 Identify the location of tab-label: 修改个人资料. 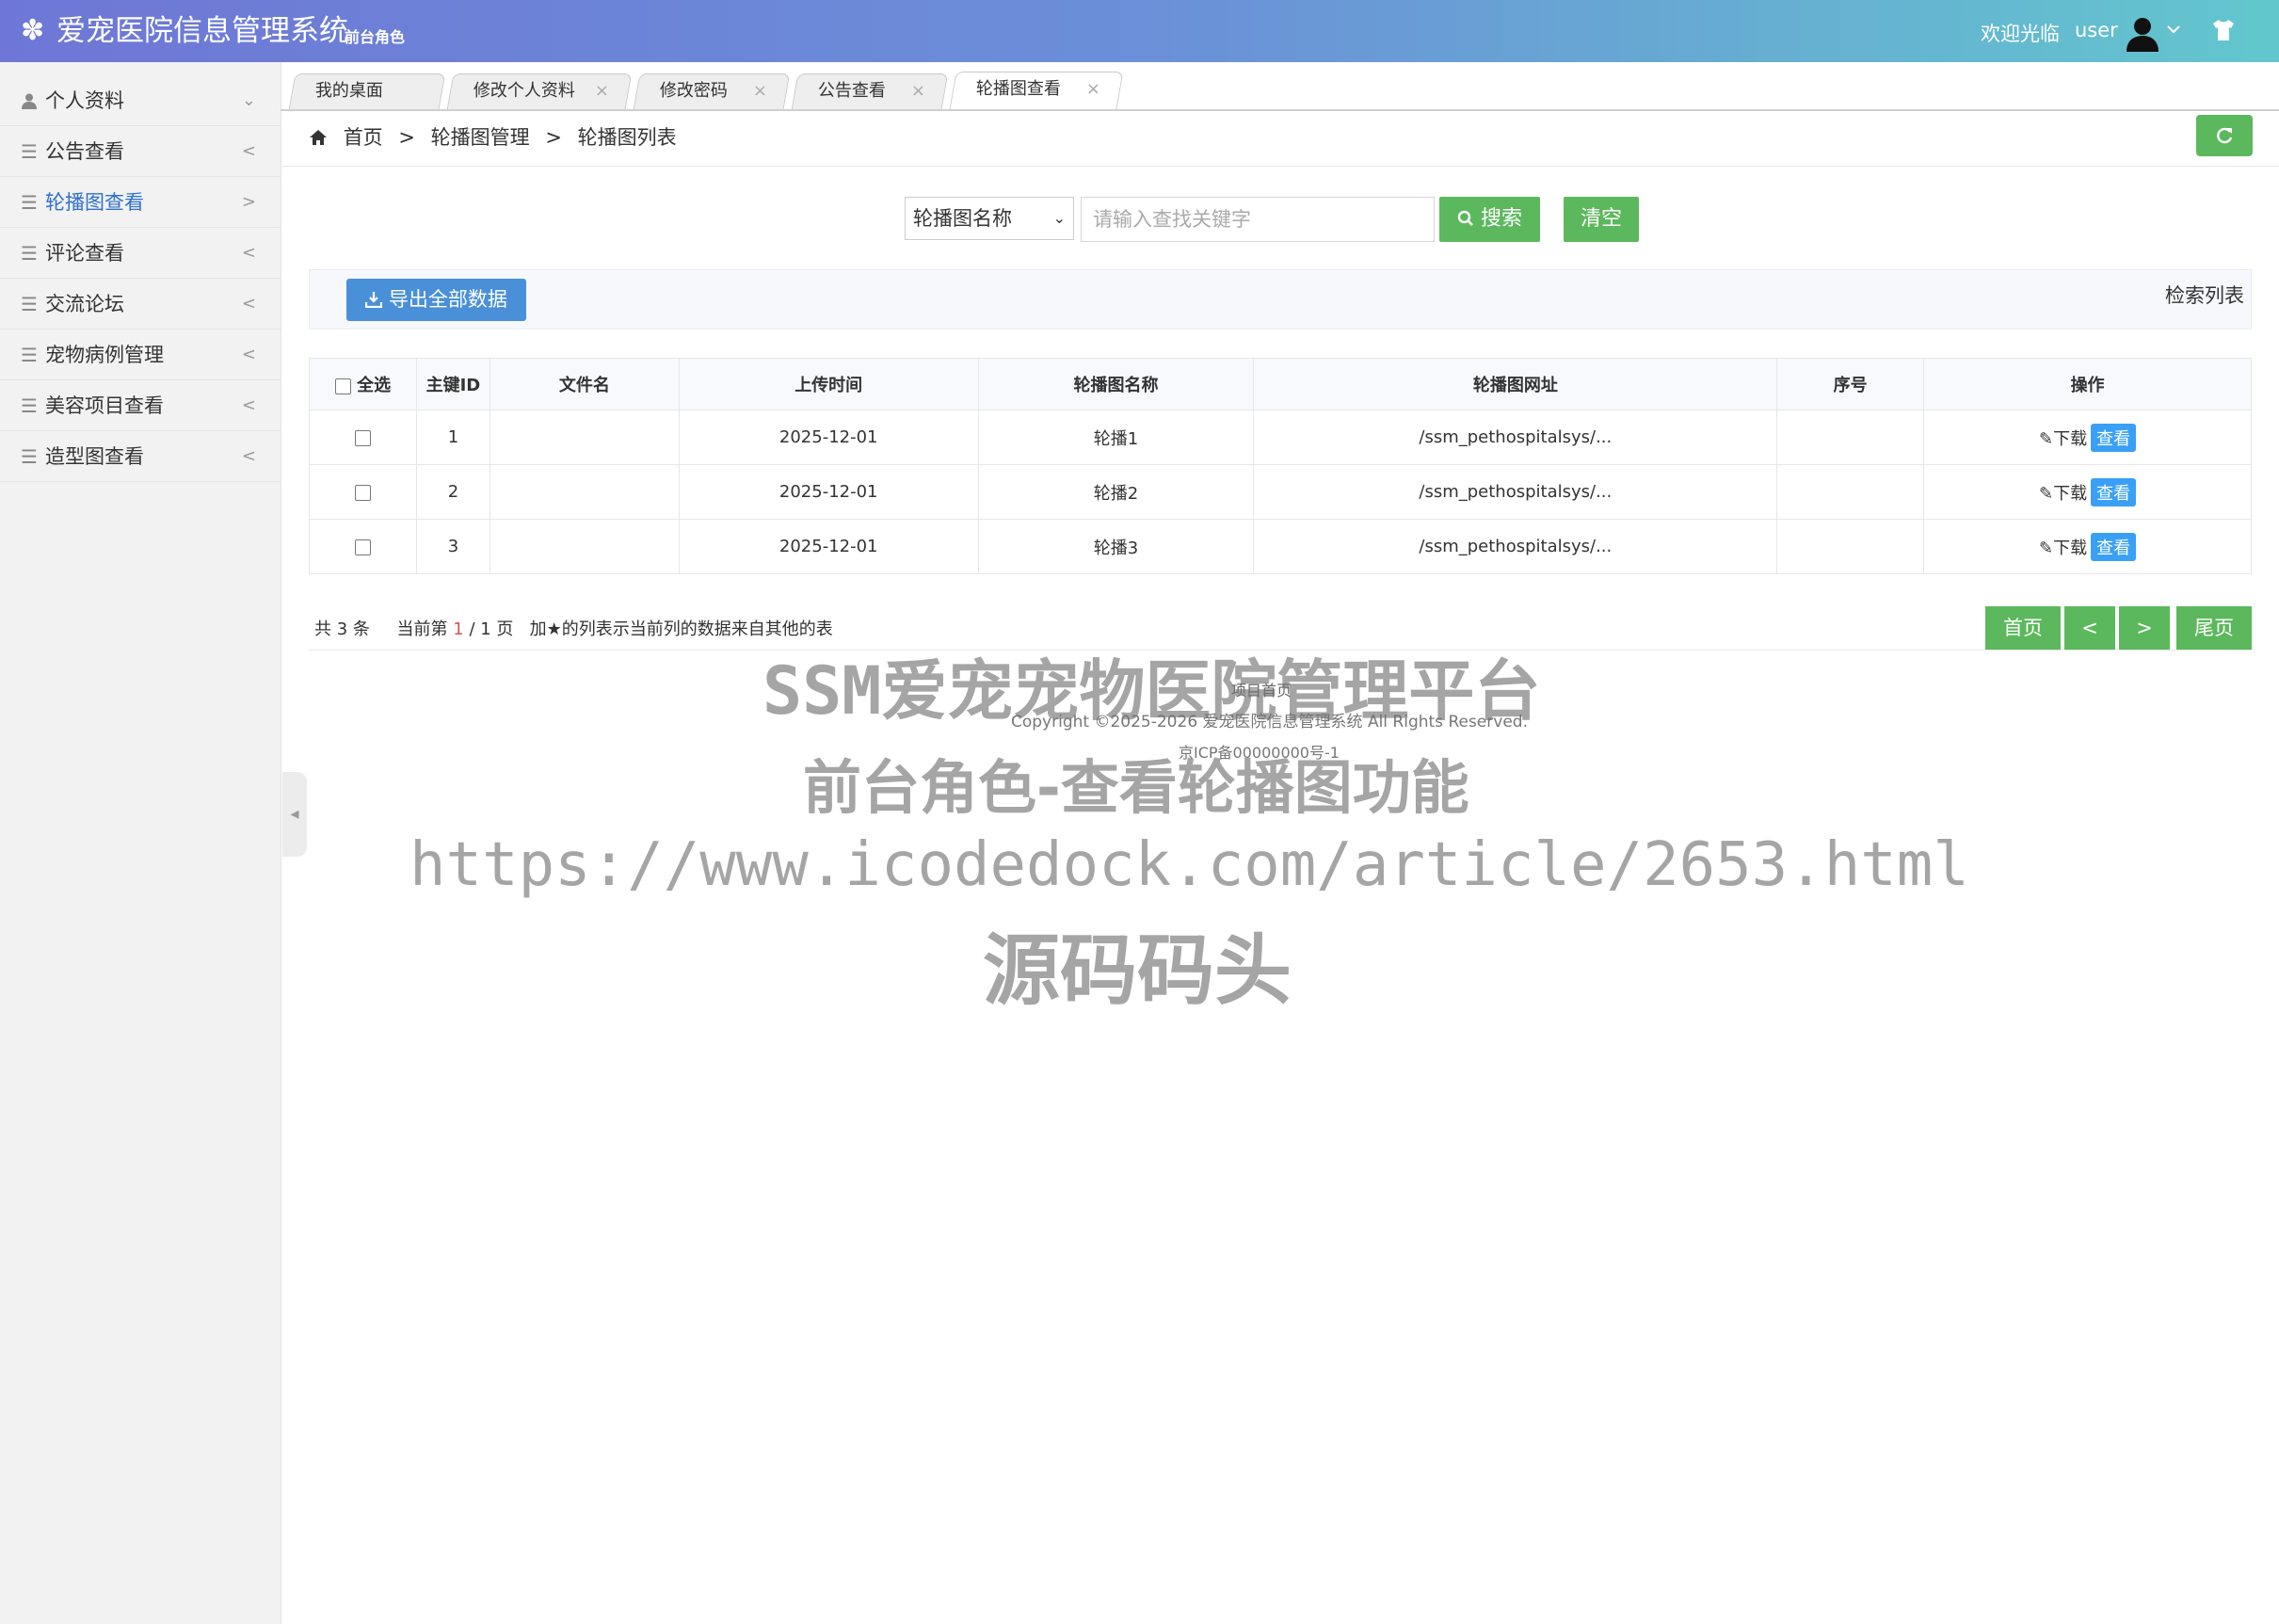
(524, 91).